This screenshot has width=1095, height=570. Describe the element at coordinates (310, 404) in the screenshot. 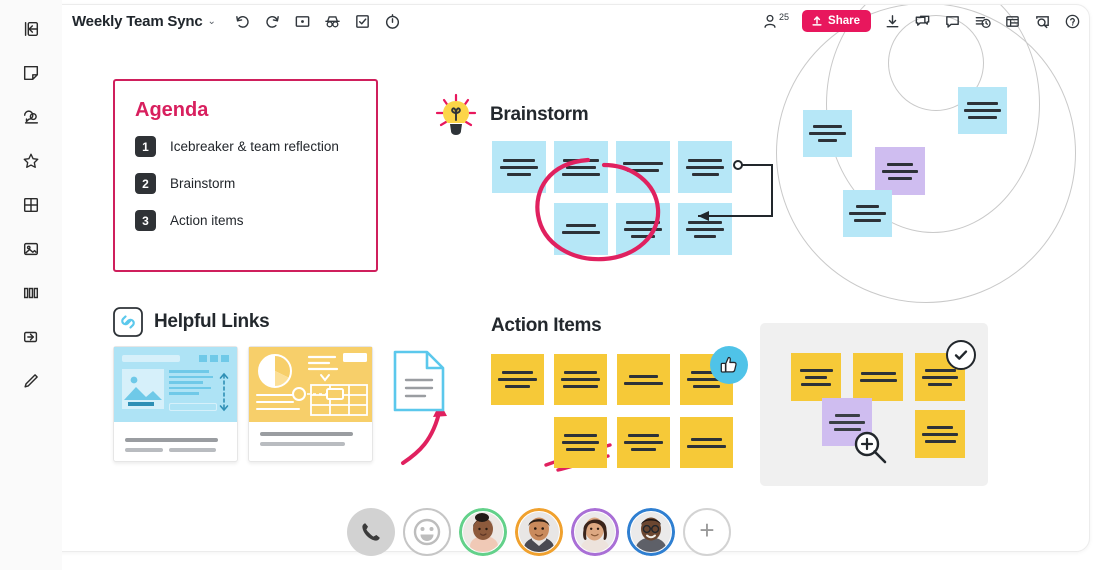

I see `link-preview-dashboard` at that location.